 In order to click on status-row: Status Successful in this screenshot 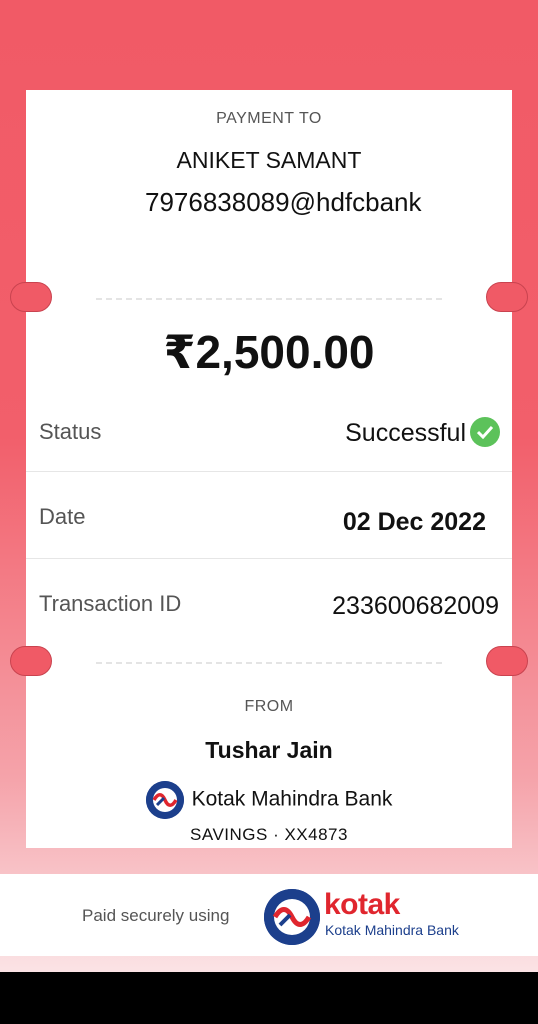, I will do `click(269, 429)`.